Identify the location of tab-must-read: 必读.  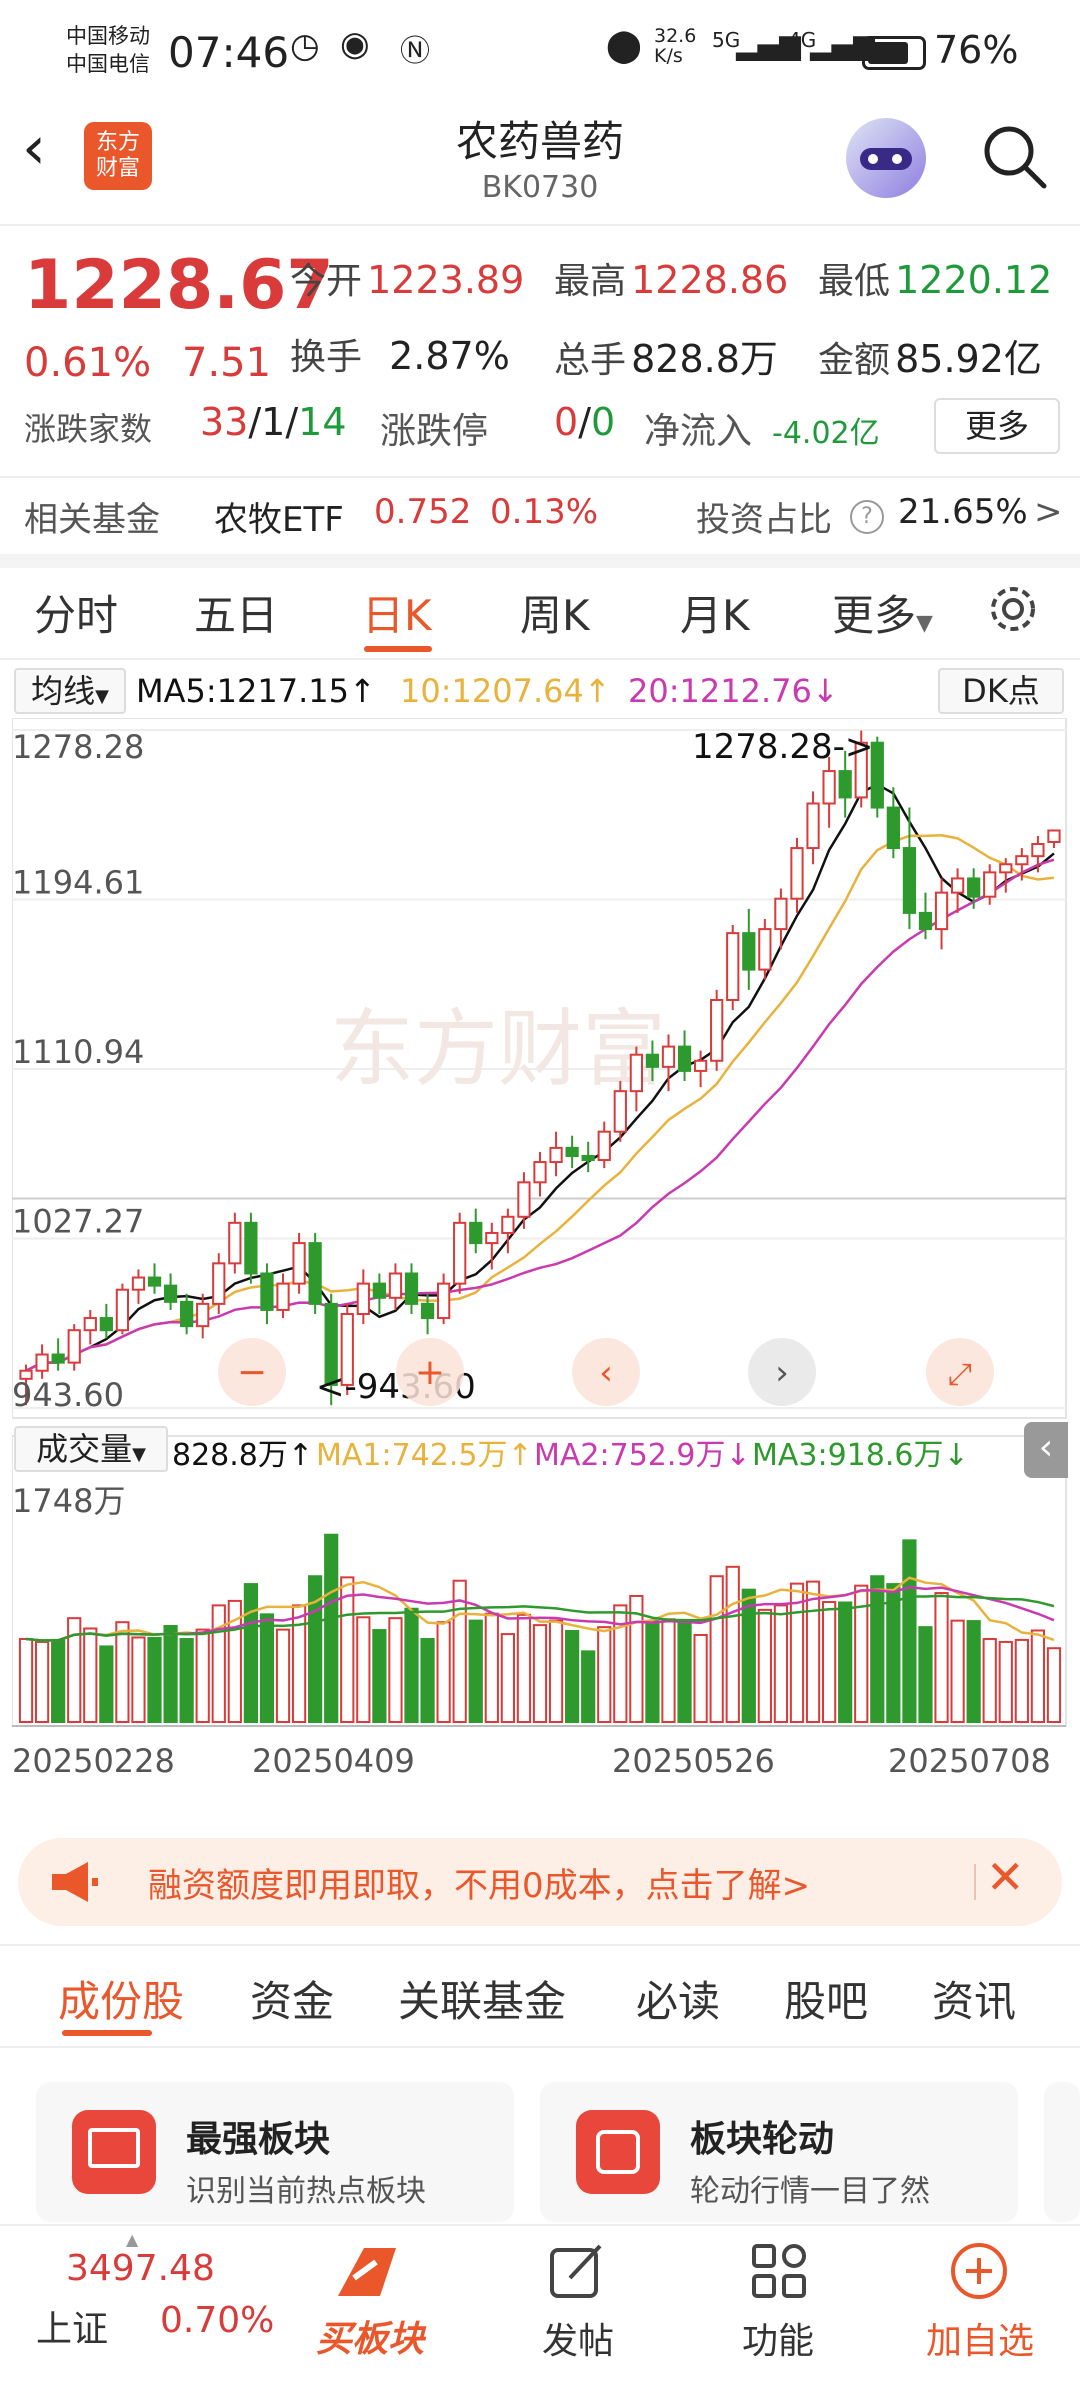
(678, 1998).